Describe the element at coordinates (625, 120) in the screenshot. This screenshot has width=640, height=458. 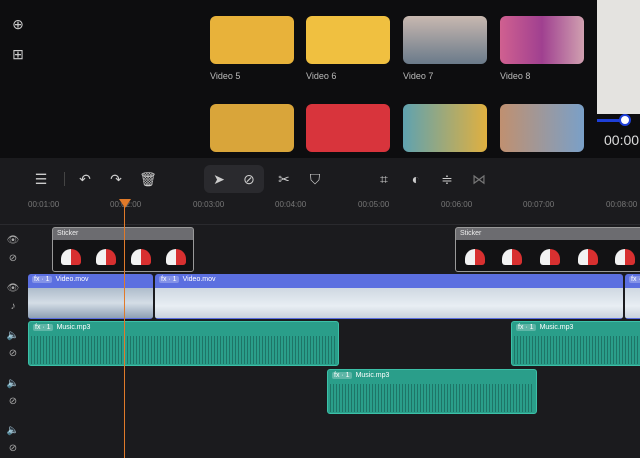
I see `preview-slider-handle` at that location.